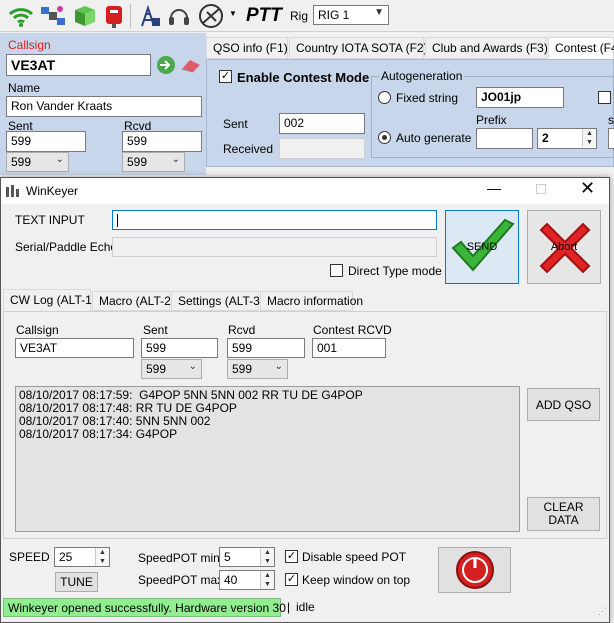 The width and height of the screenshot is (614, 623). What do you see at coordinates (162, 141) in the screenshot?
I see `rcvd-input: 599` at bounding box center [162, 141].